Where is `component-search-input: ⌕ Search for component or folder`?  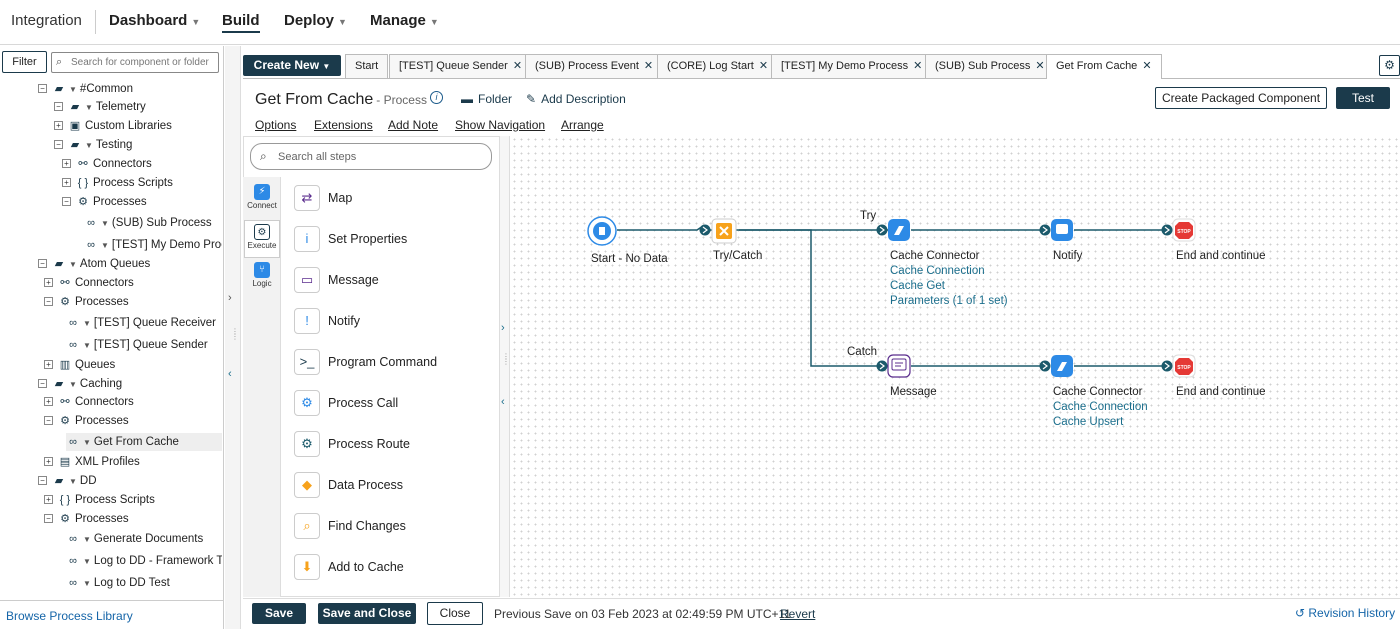
component-search-input: ⌕ Search for component or folder is located at coordinates (135, 62).